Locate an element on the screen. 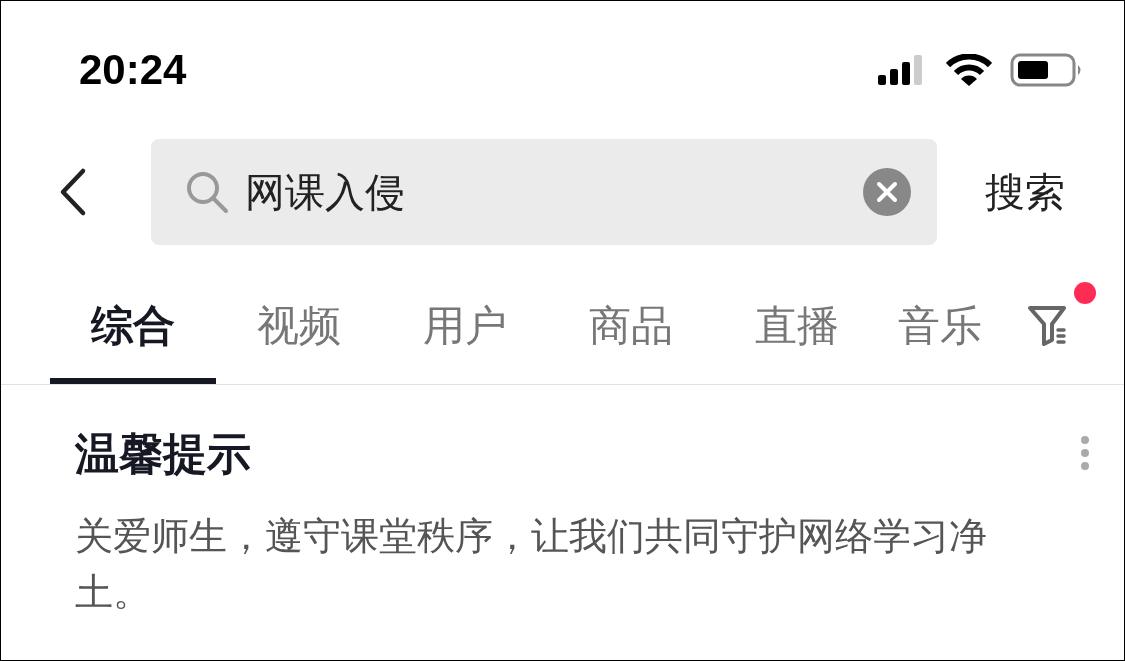  clear-icon is located at coordinates (887, 192).